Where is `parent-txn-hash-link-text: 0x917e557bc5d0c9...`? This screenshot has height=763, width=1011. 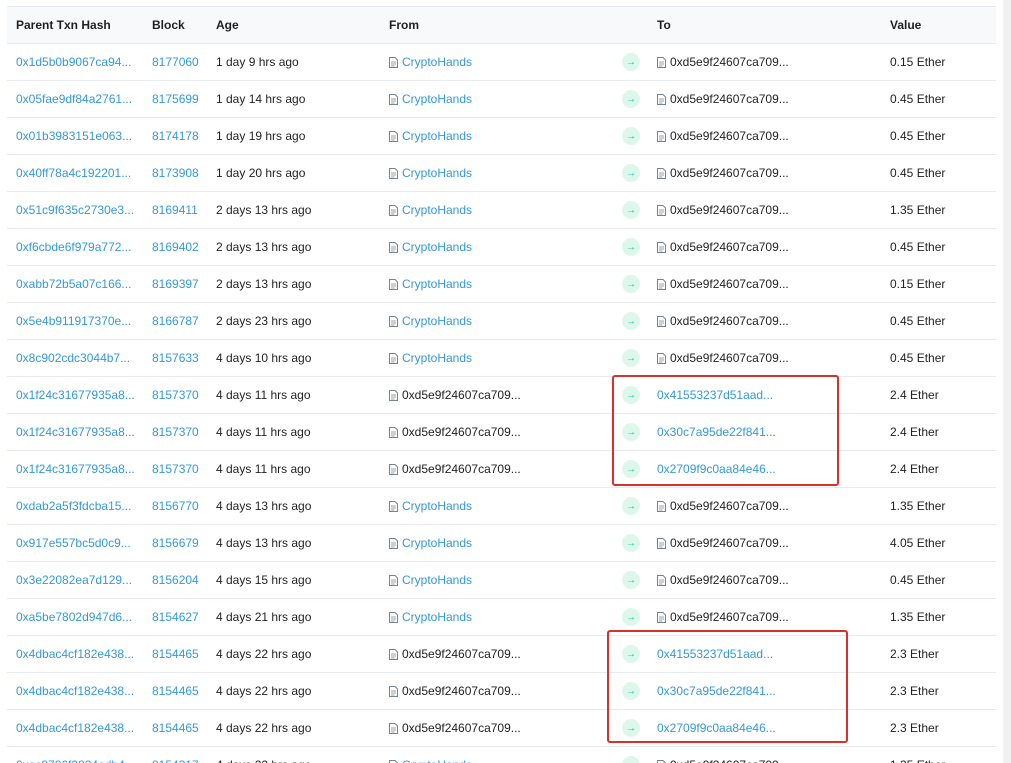 parent-txn-hash-link-text: 0x917e557bc5d0c9... is located at coordinates (73, 543).